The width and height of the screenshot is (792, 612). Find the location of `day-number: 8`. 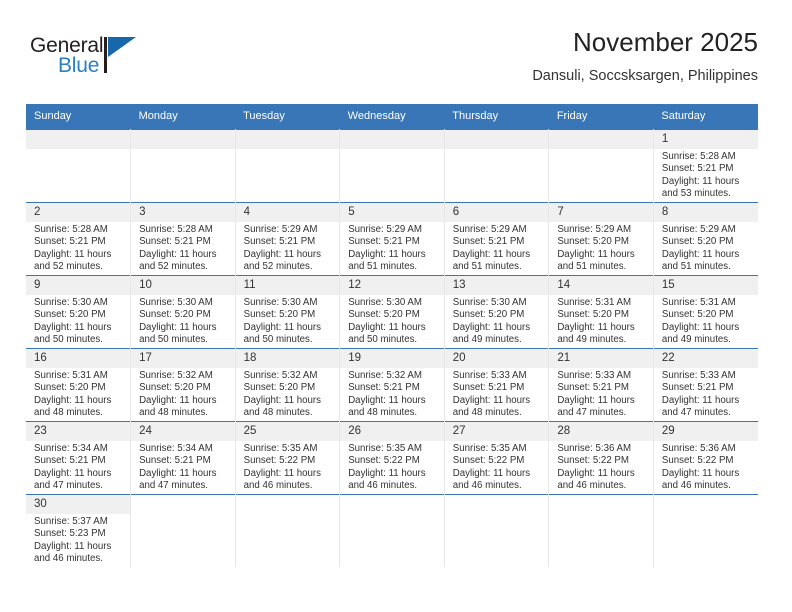

day-number: 8 is located at coordinates (705, 212).